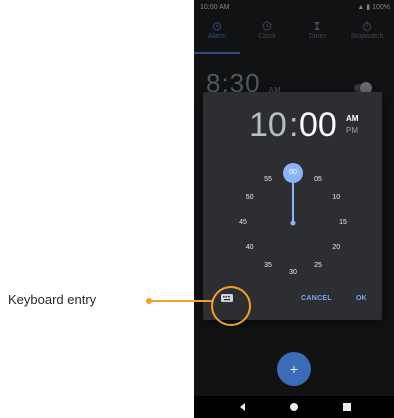  I want to click on ok-button: OK, so click(361, 298).